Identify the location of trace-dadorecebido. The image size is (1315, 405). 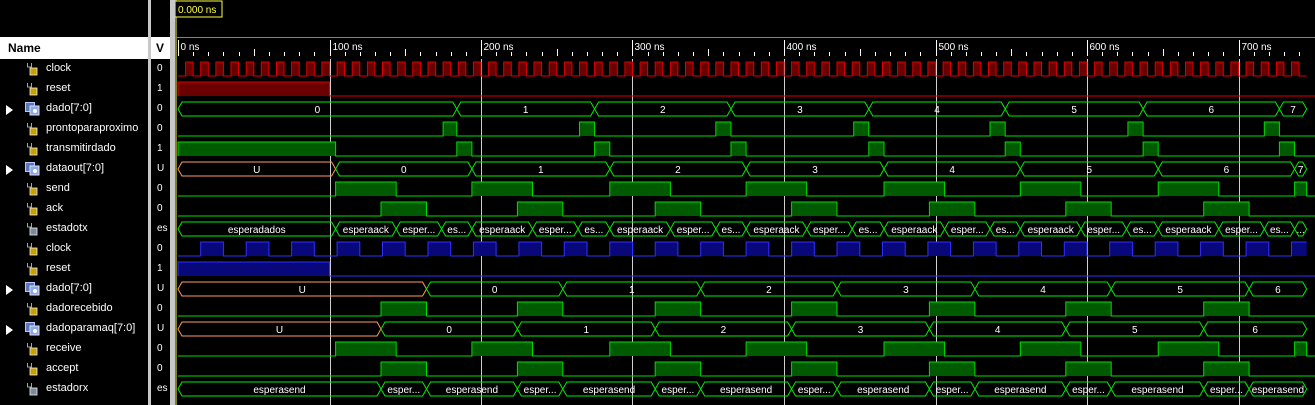
(746, 309).